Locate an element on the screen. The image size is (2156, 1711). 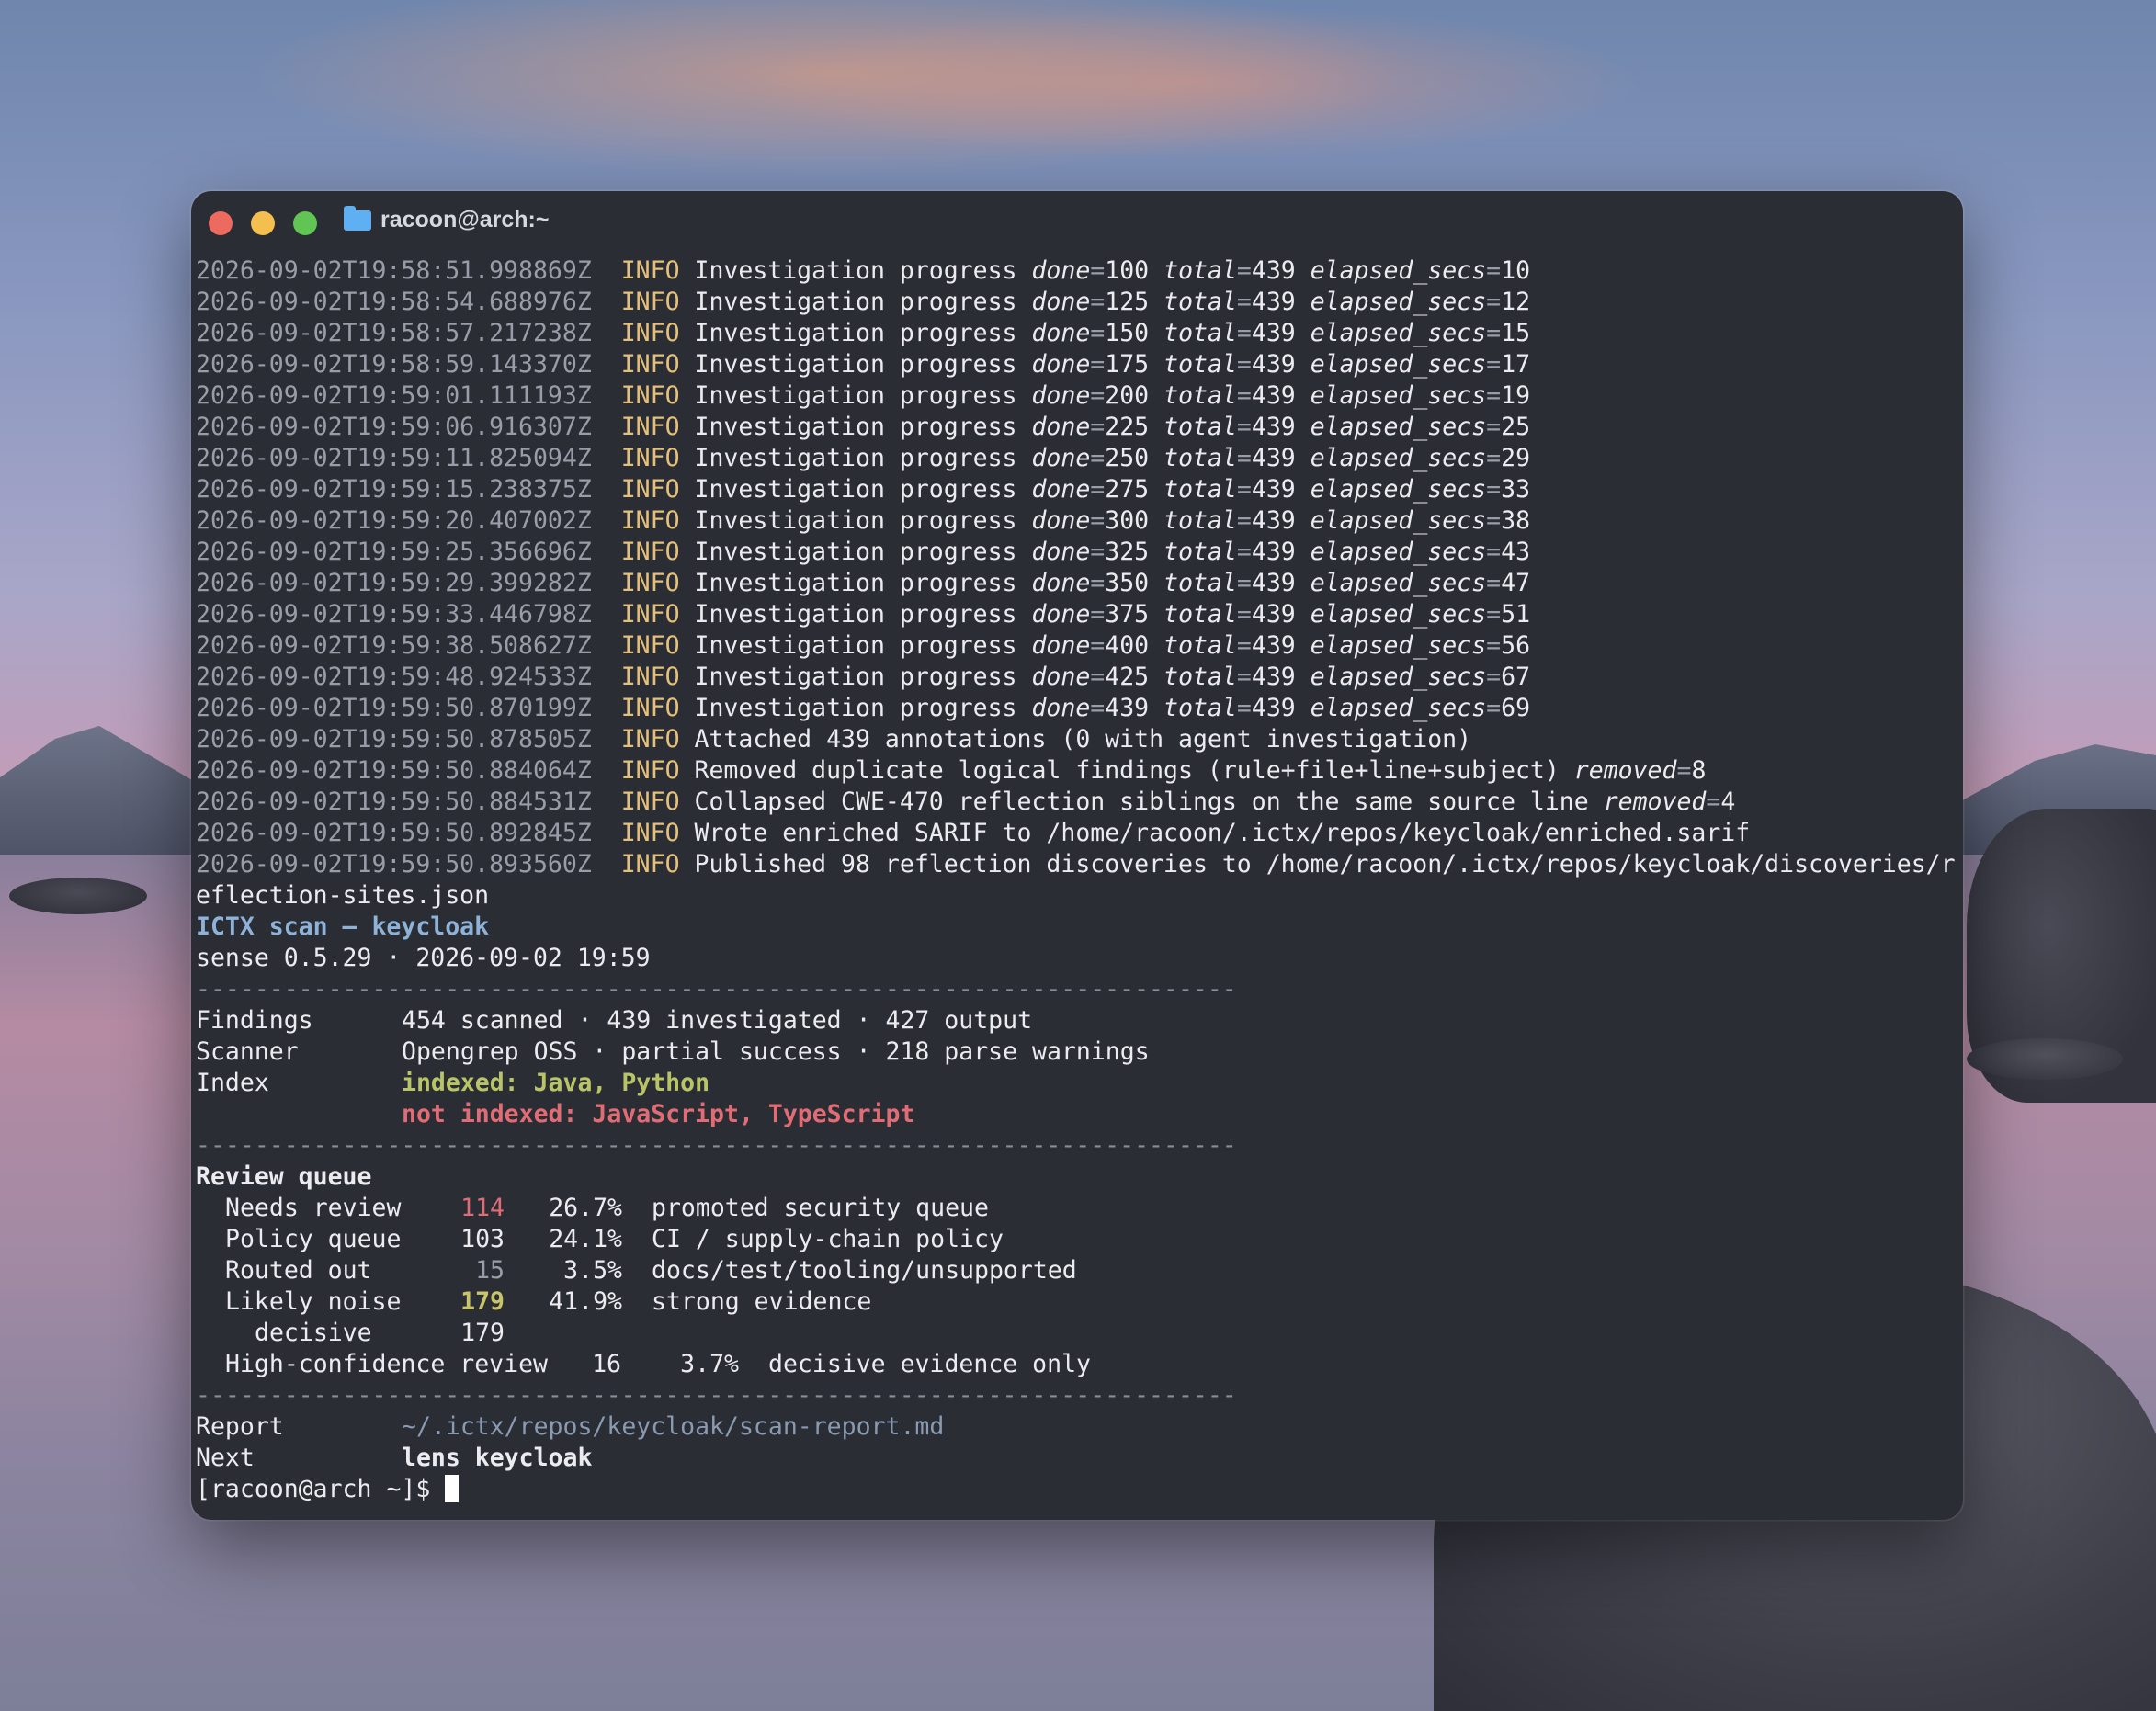
queue-count: 114 is located at coordinates (482, 1208).